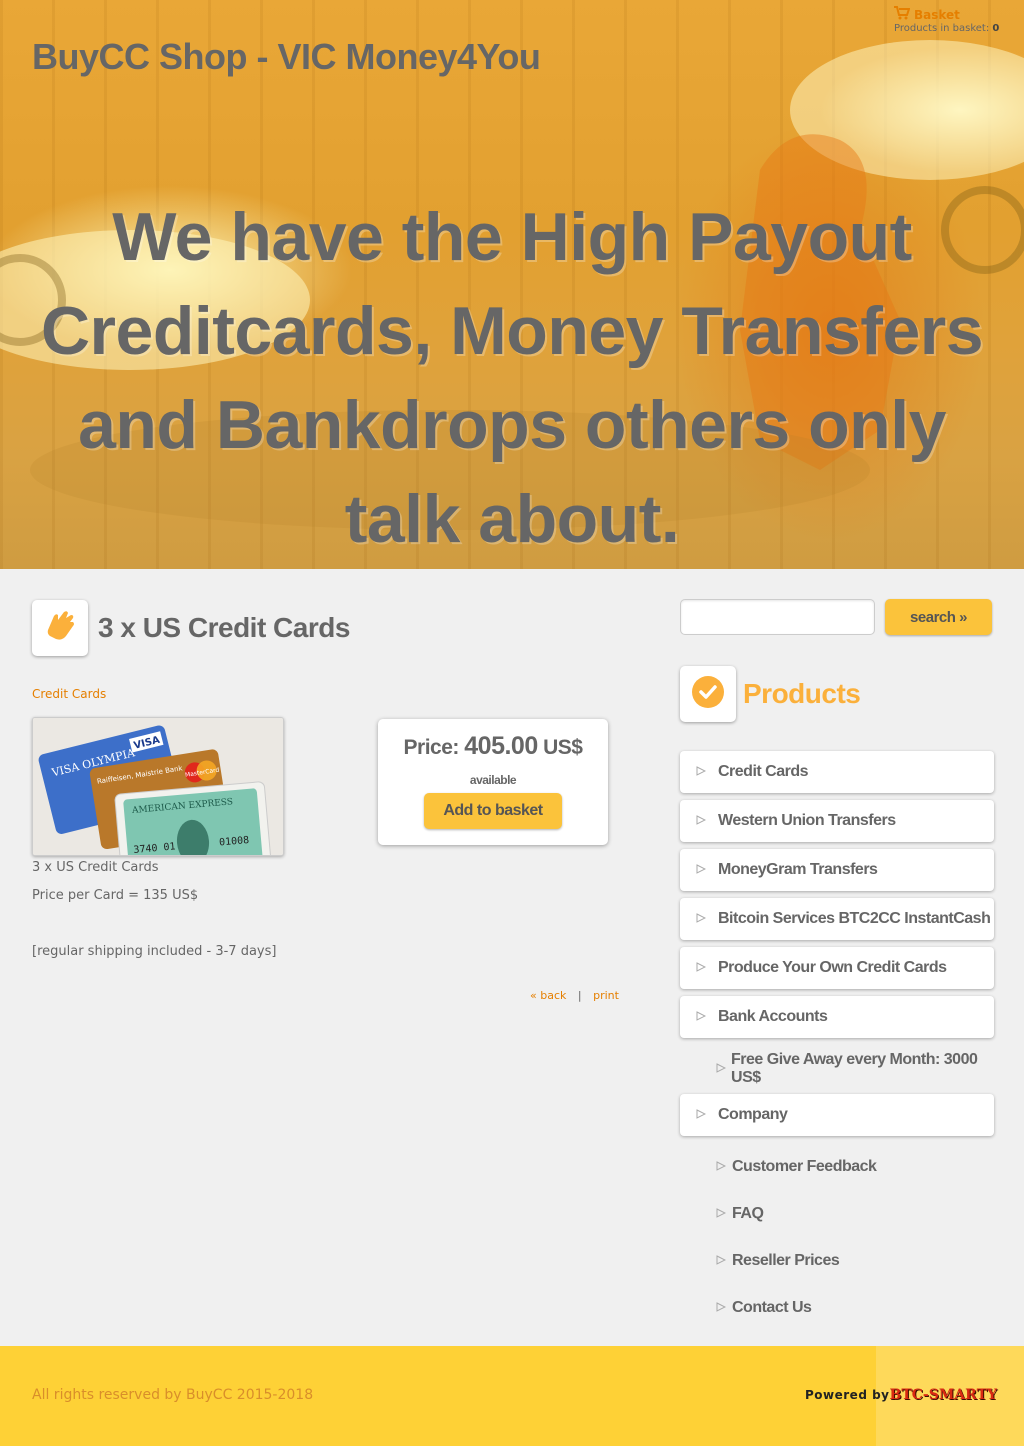  I want to click on copyright-text: All rights reserved by BuyCC 2015-2018, so click(173, 1395).